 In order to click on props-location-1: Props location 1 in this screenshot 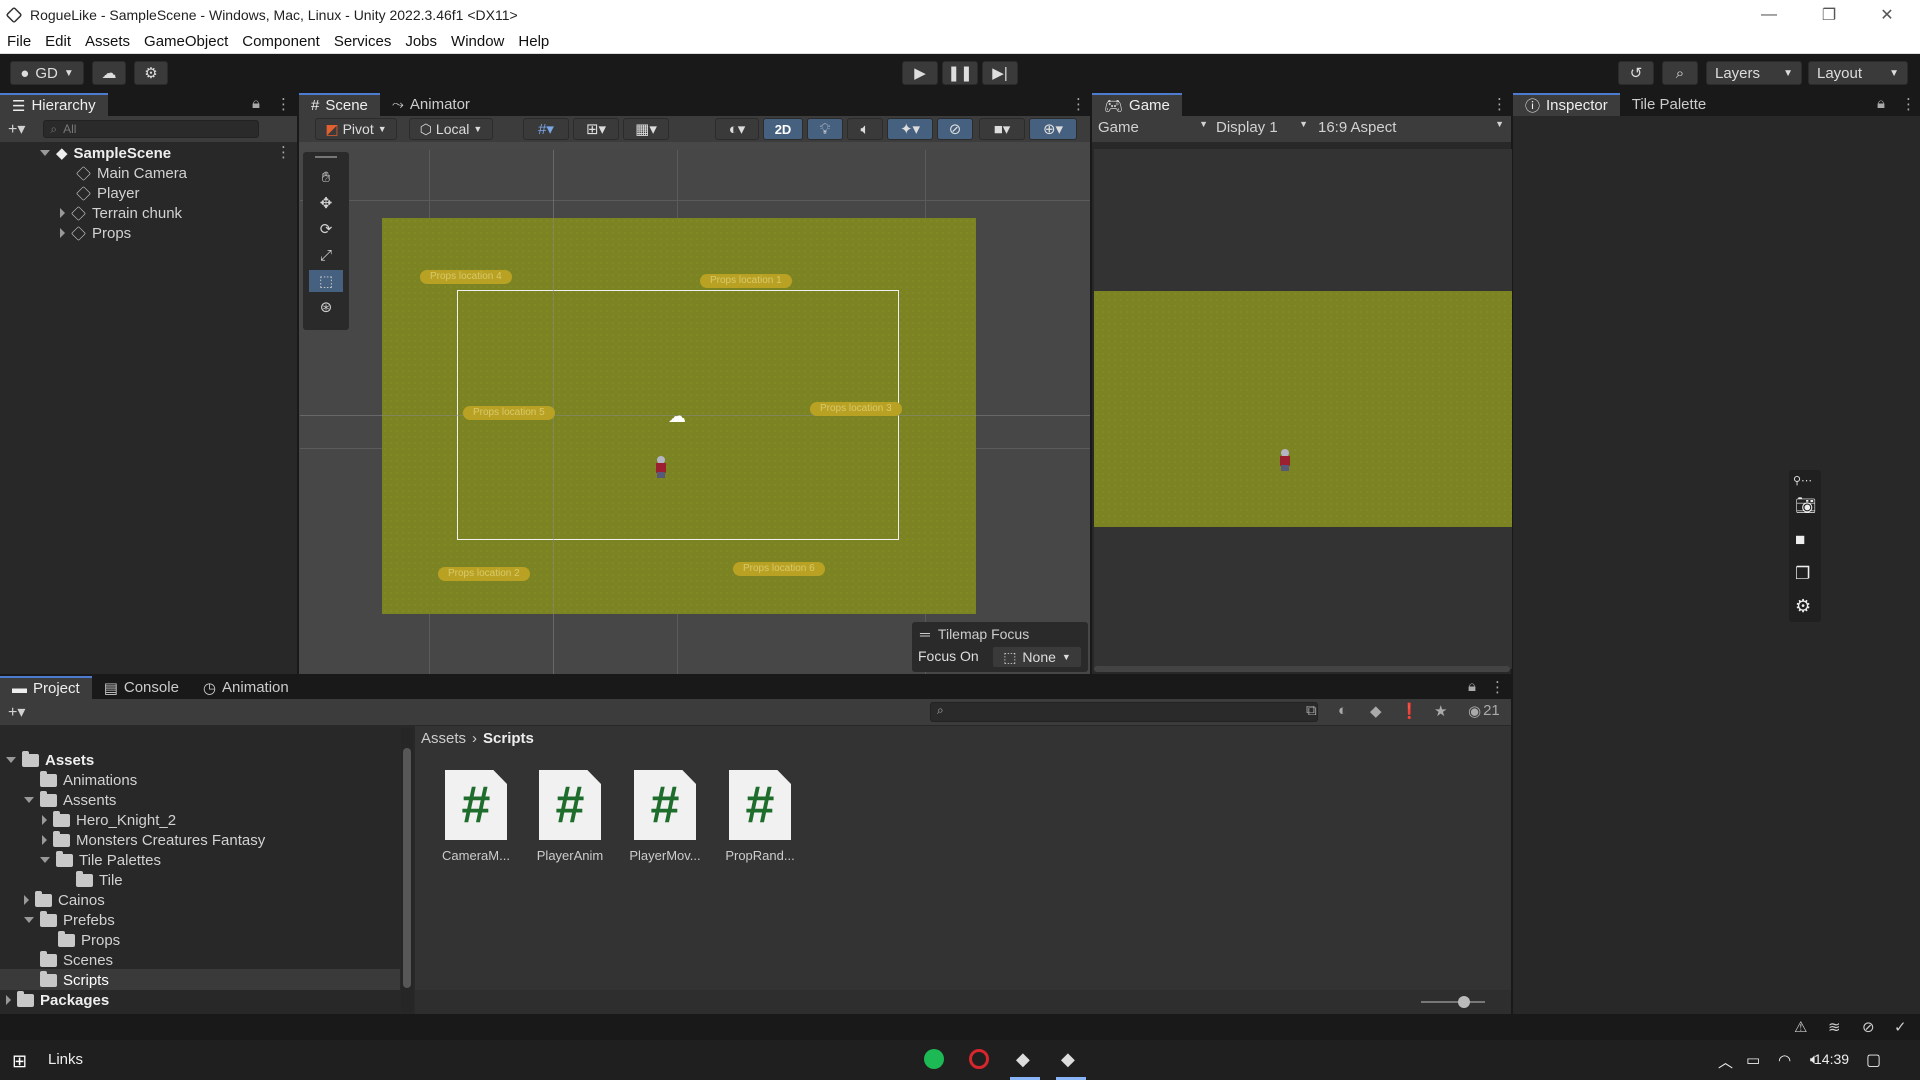, I will do `click(746, 281)`.